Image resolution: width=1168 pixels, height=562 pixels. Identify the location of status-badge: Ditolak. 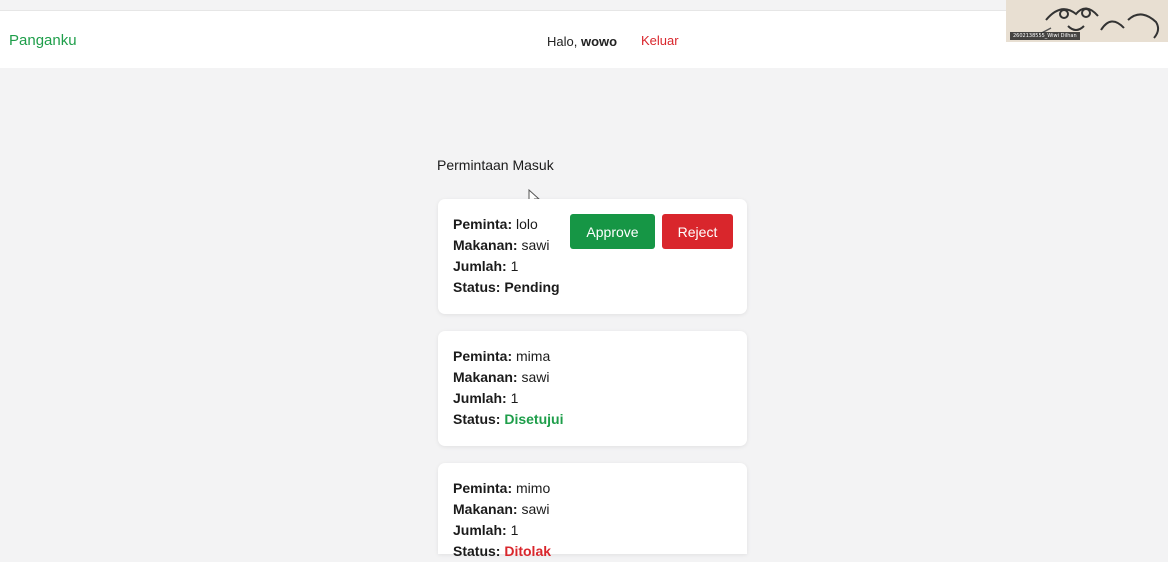
(528, 551).